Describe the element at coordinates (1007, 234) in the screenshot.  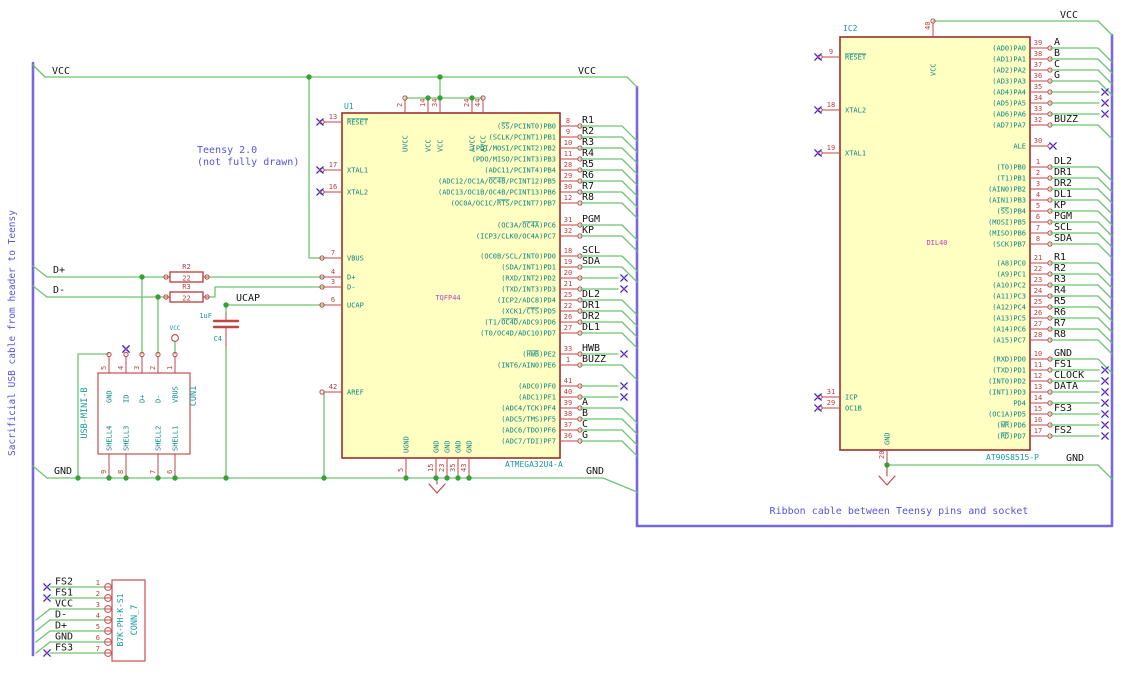
I see `pin-name: (MISO)PB6` at that location.